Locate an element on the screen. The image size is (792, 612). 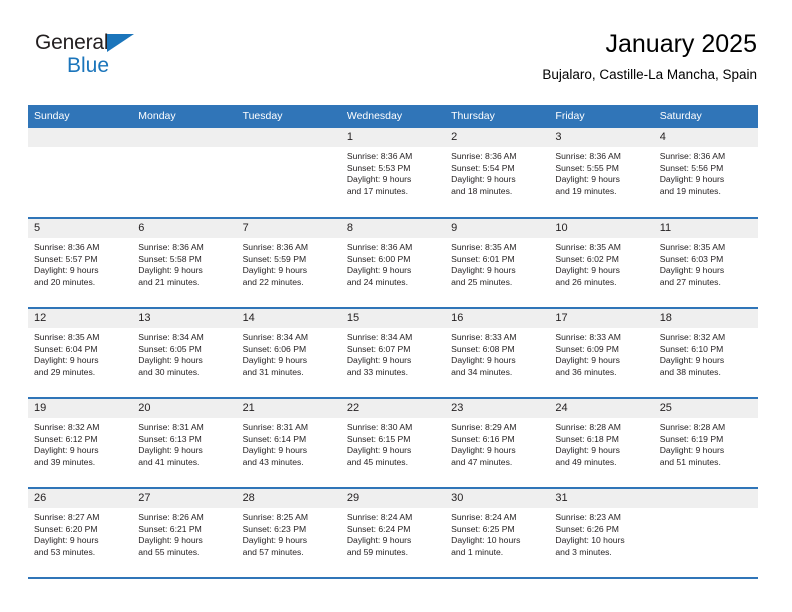
day-number is located at coordinates (288, 137).